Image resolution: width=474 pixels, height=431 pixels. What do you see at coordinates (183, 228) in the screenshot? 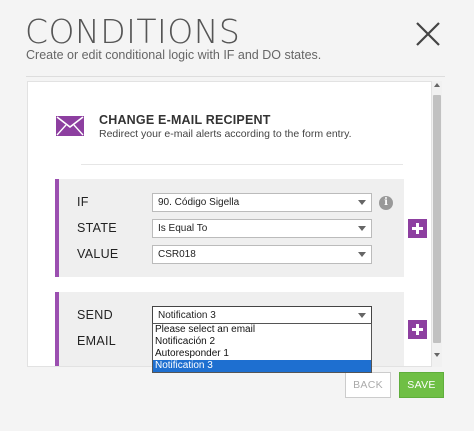
I see `state-value: Is Equal To` at bounding box center [183, 228].